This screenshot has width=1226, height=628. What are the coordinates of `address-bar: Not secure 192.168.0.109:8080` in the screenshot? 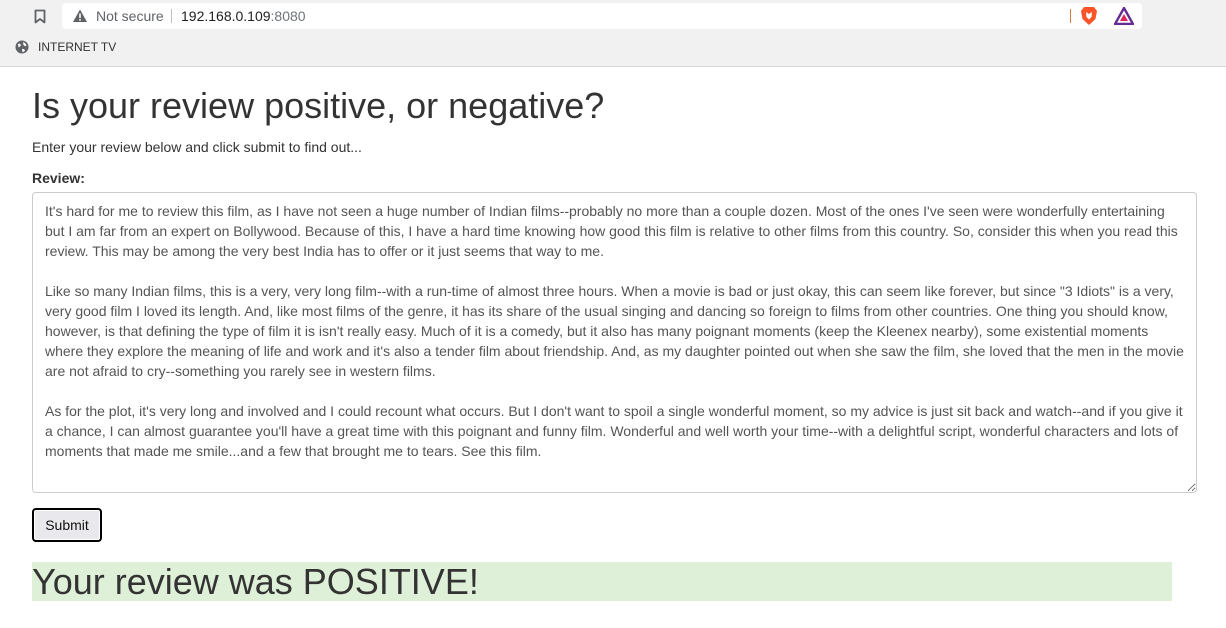 It's located at (602, 16).